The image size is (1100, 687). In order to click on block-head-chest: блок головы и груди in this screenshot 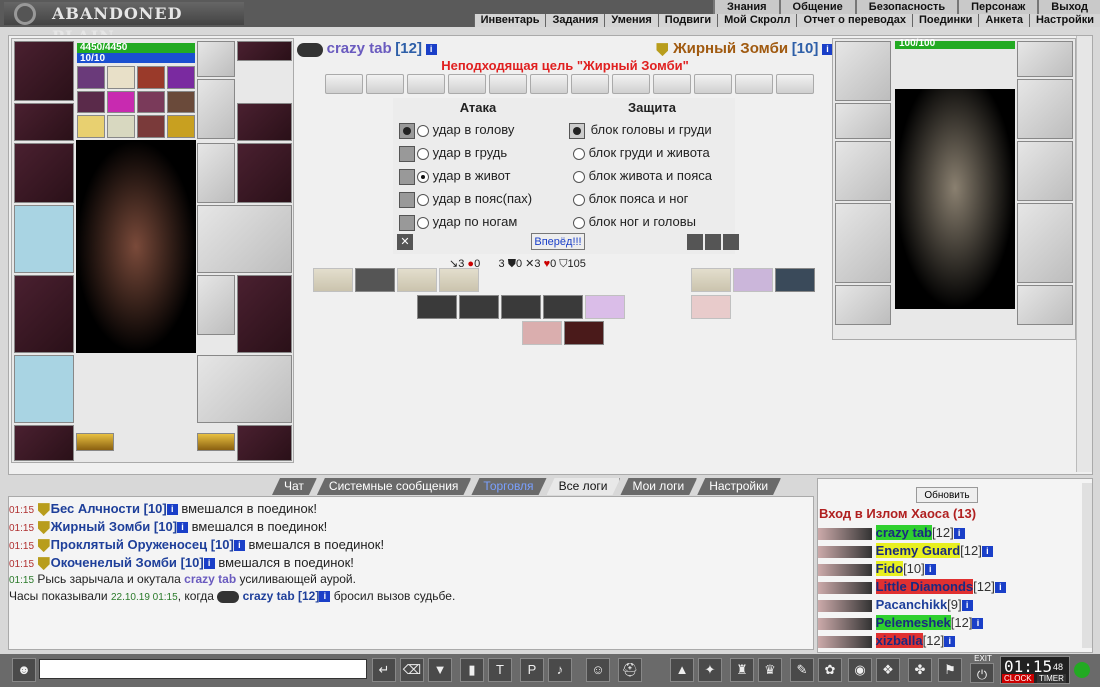, I will do `click(640, 130)`.